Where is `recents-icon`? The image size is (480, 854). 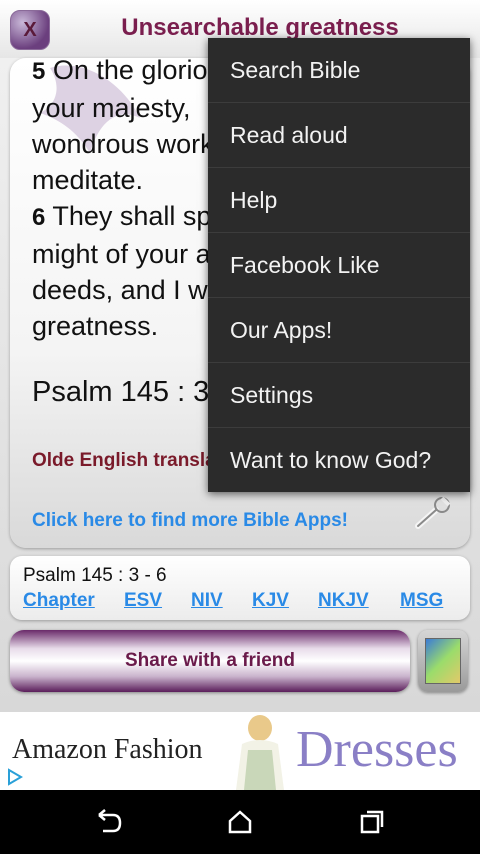
recents-icon is located at coordinates (372, 822).